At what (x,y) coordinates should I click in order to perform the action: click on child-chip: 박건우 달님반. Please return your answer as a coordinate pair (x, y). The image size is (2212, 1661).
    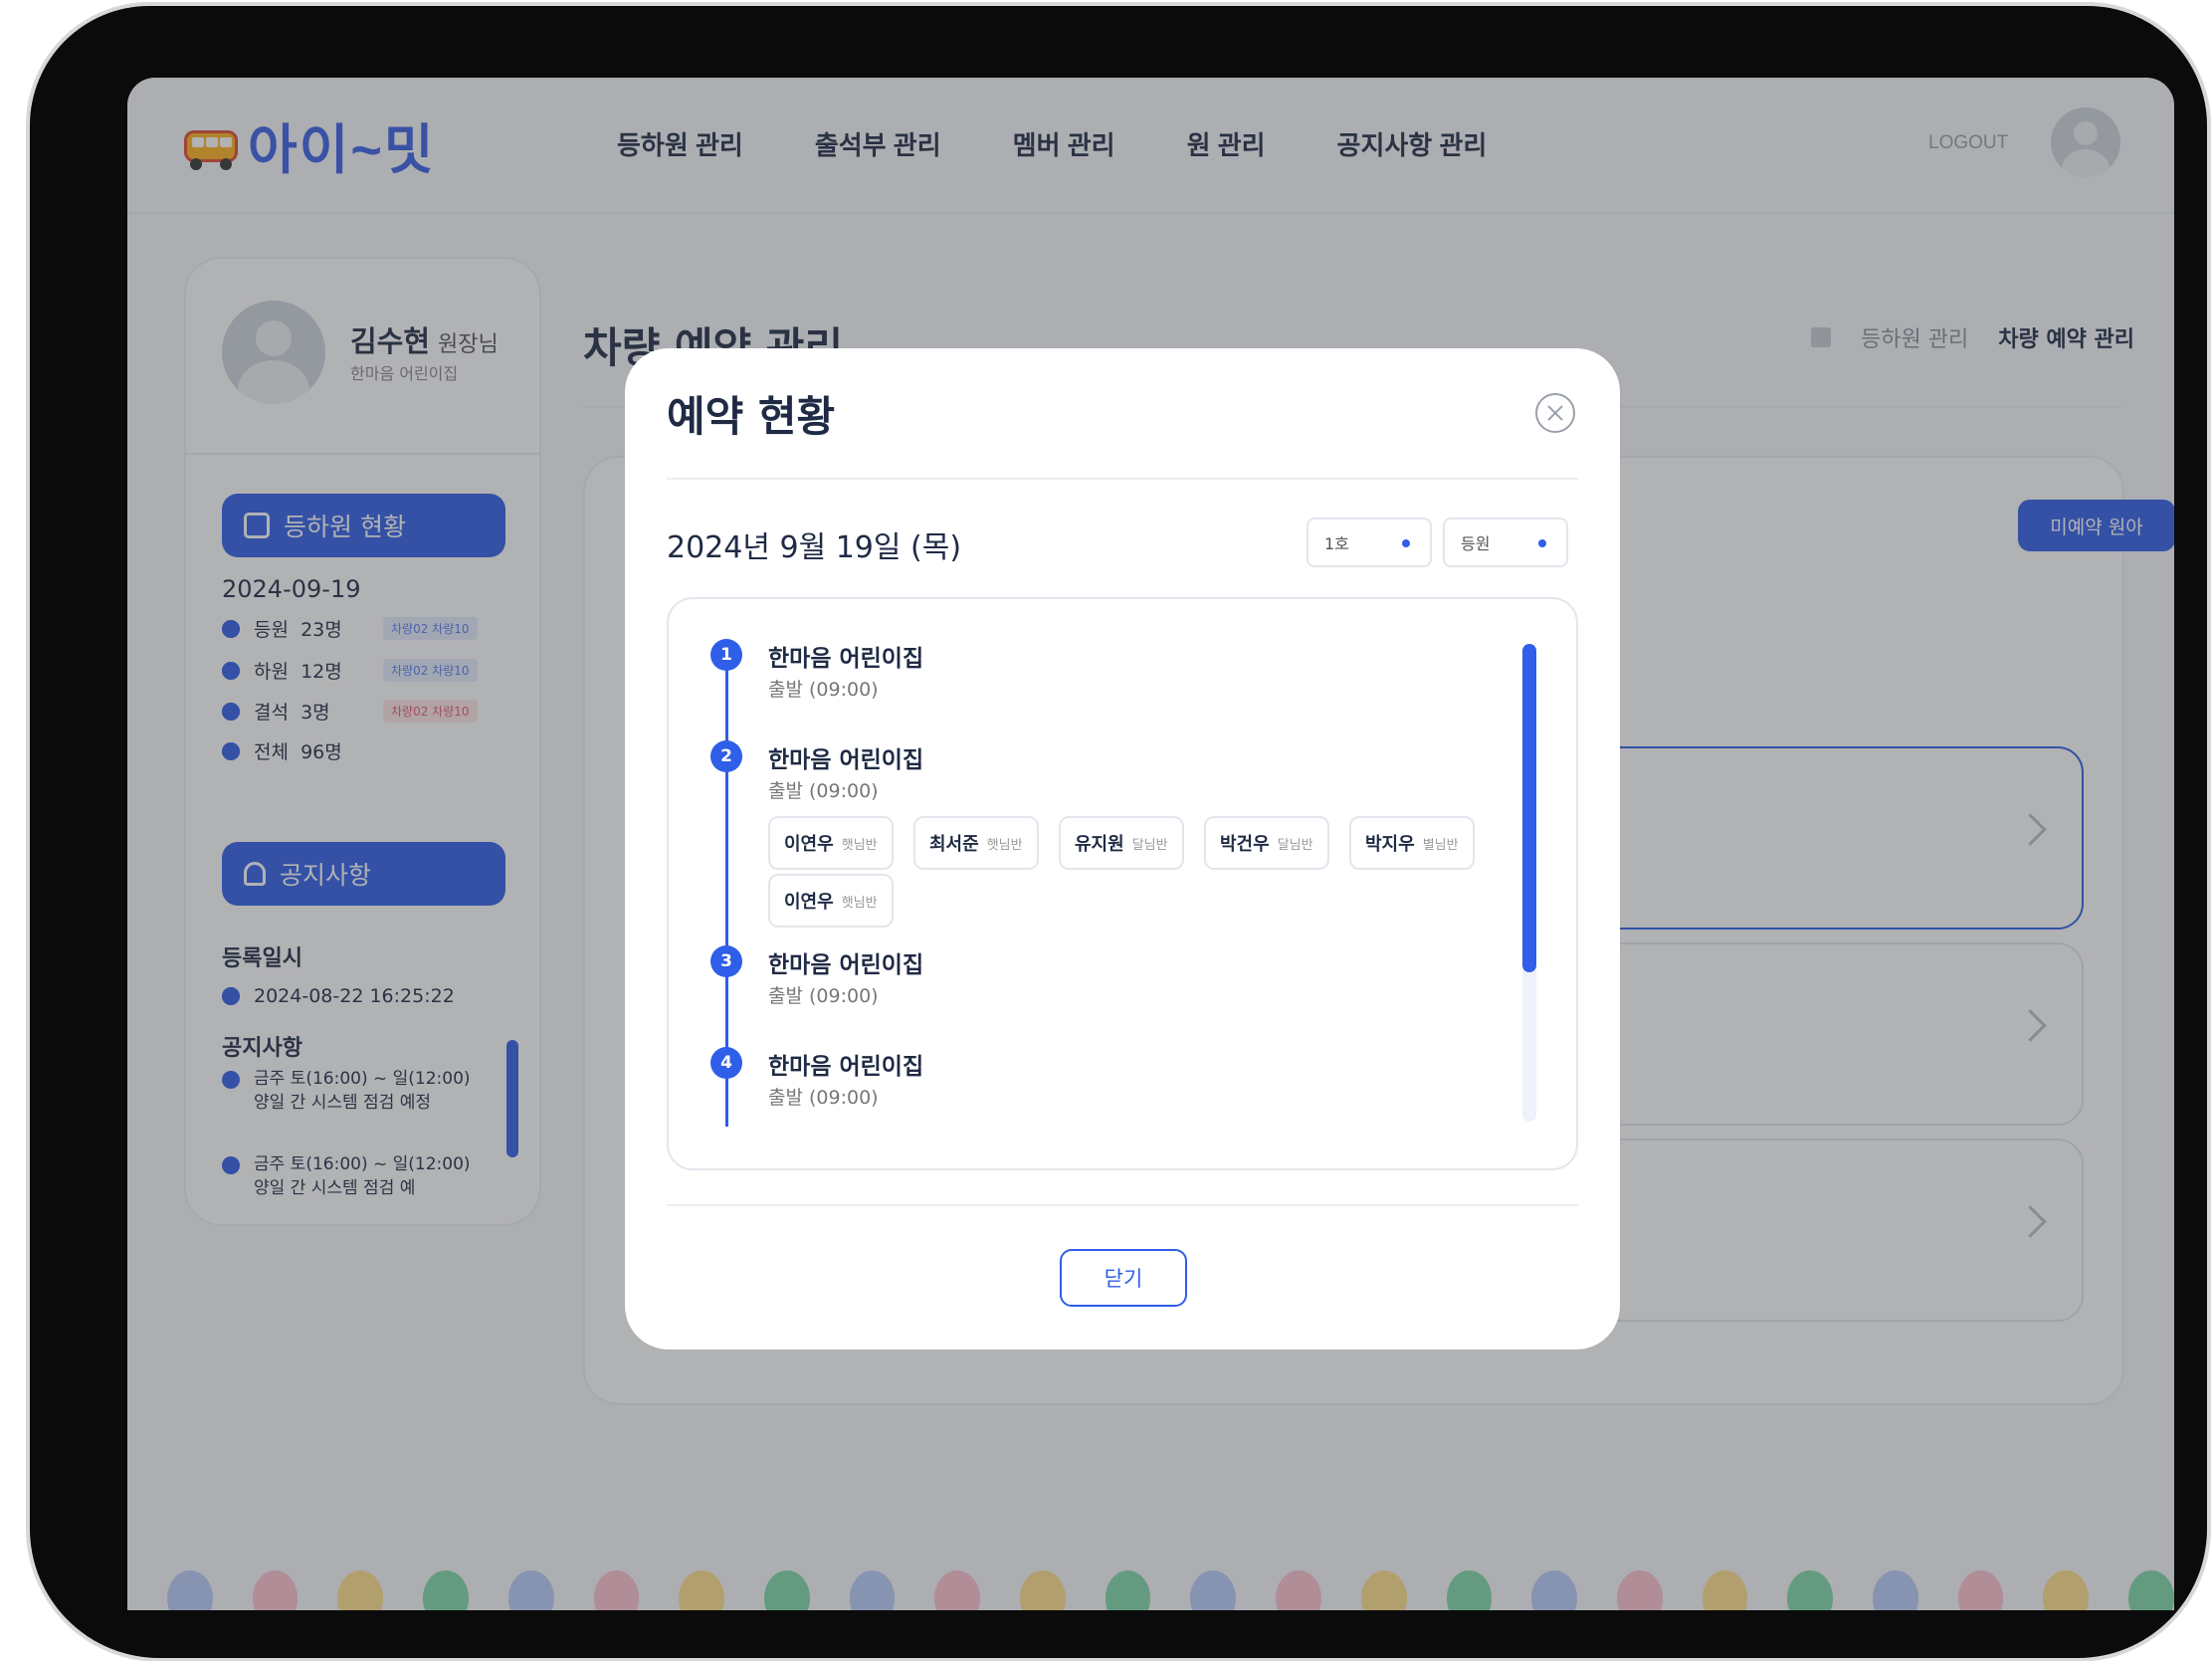
    Looking at the image, I should click on (1266, 843).